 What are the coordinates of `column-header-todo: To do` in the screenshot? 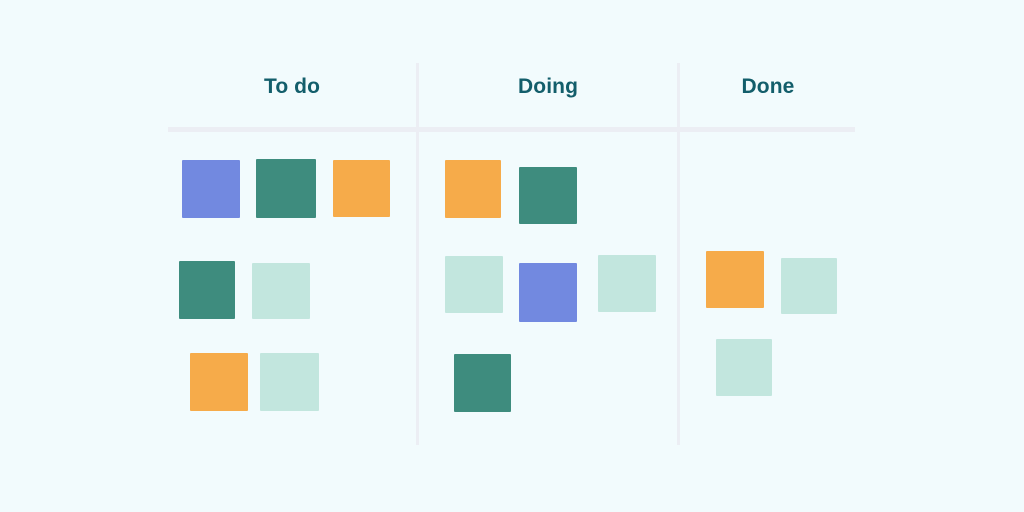 It's located at (292, 86).